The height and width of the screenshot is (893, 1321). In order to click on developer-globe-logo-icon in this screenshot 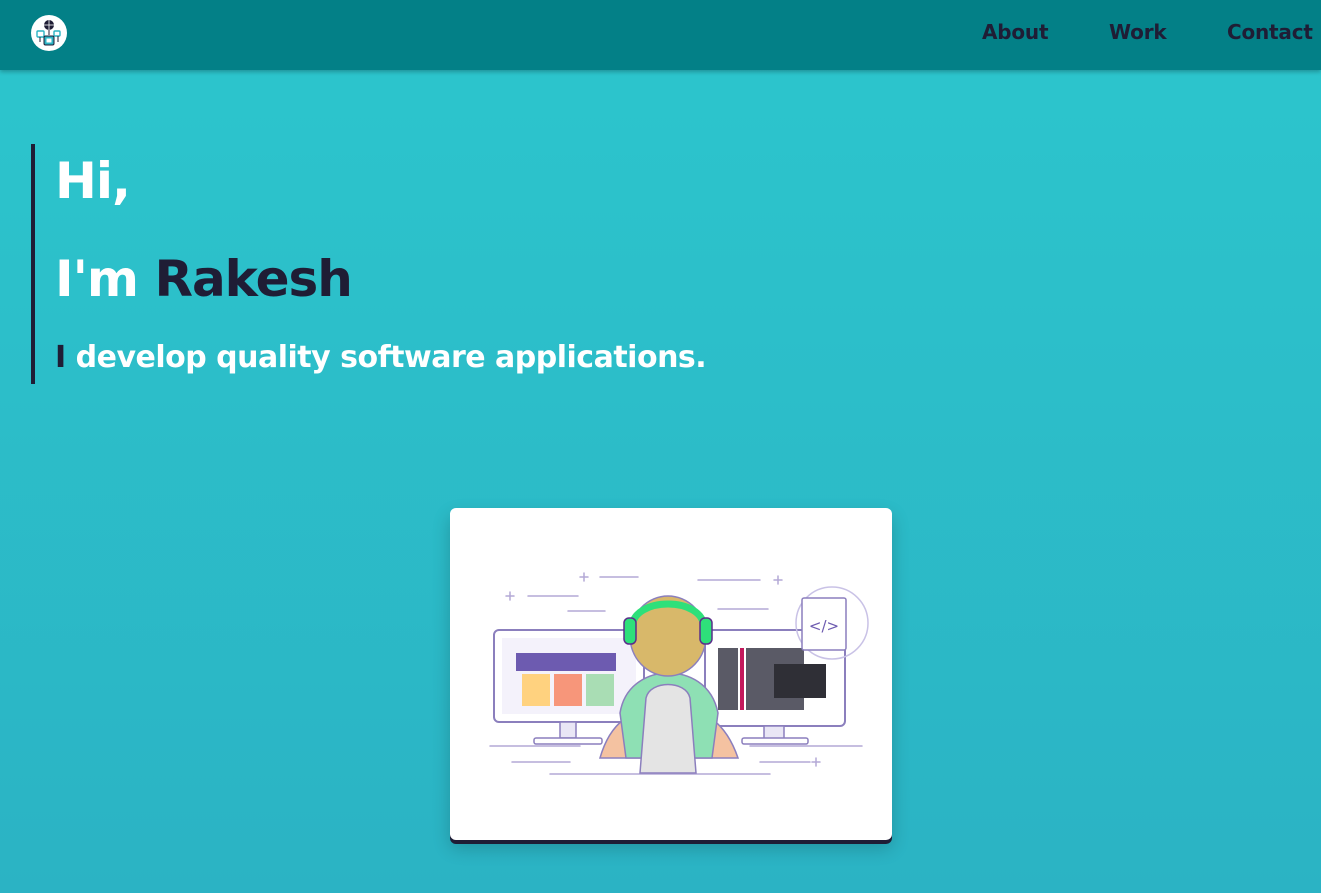, I will do `click(49, 33)`.